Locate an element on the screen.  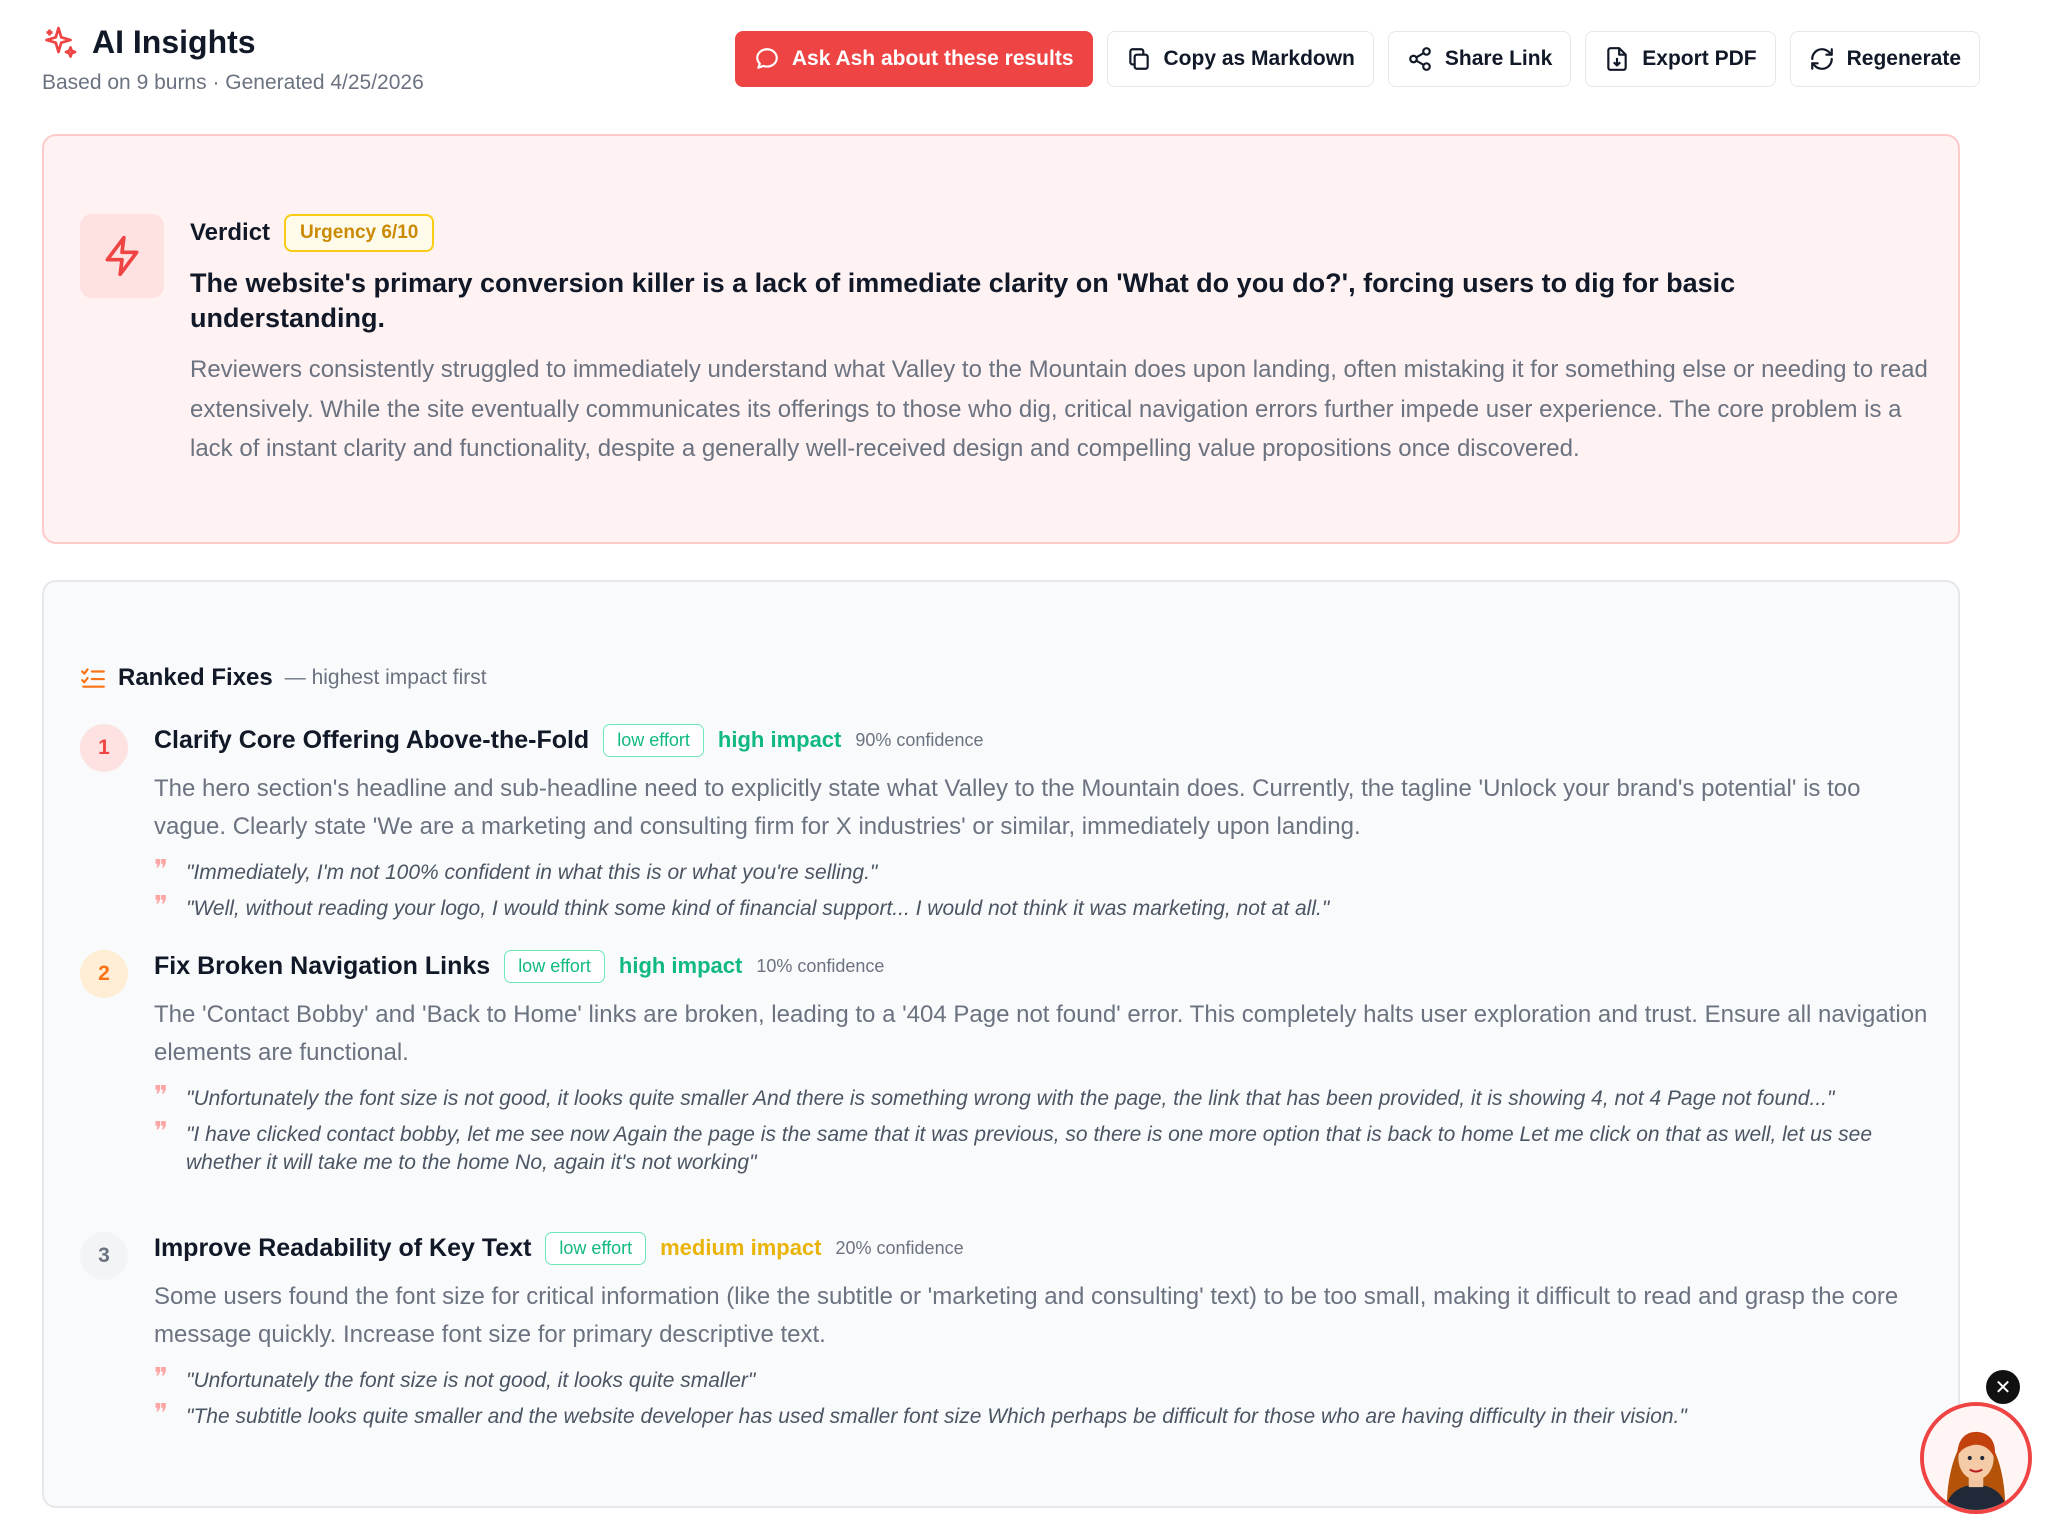
copy-markdown-label: Copy as Markdown is located at coordinates (1259, 58).